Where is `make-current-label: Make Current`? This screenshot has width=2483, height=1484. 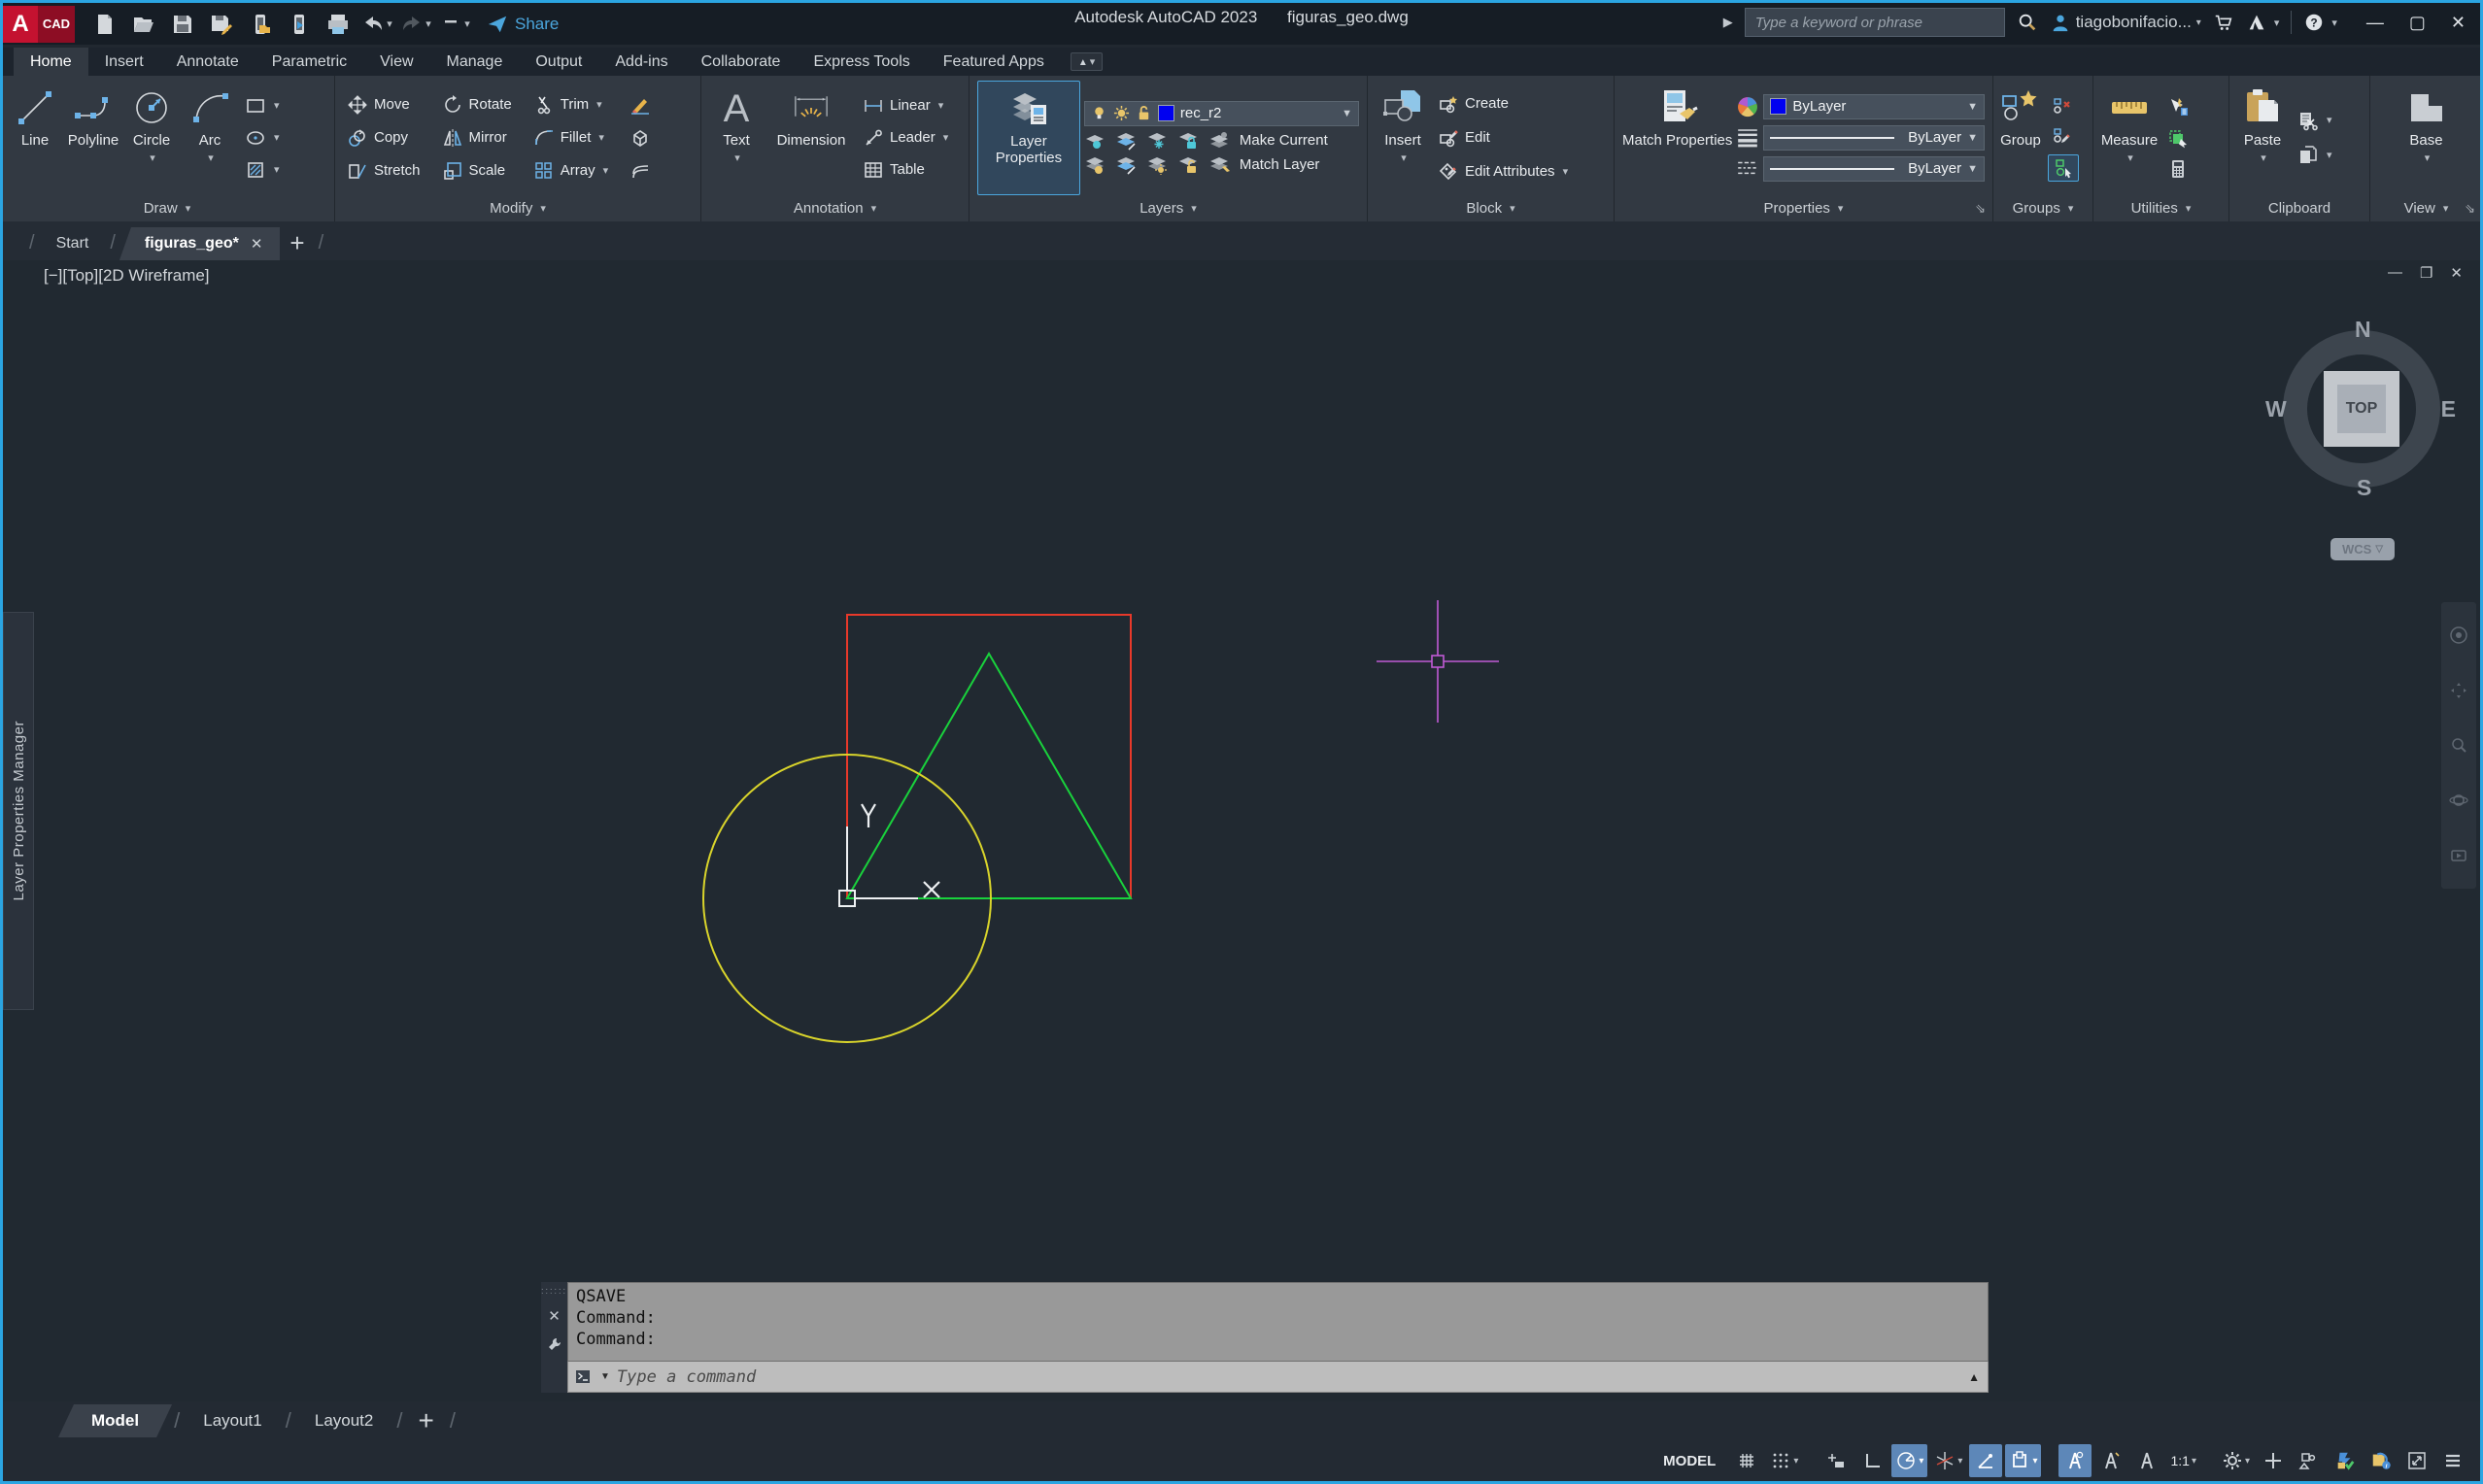
make-current-label: Make Current is located at coordinates (1284, 140).